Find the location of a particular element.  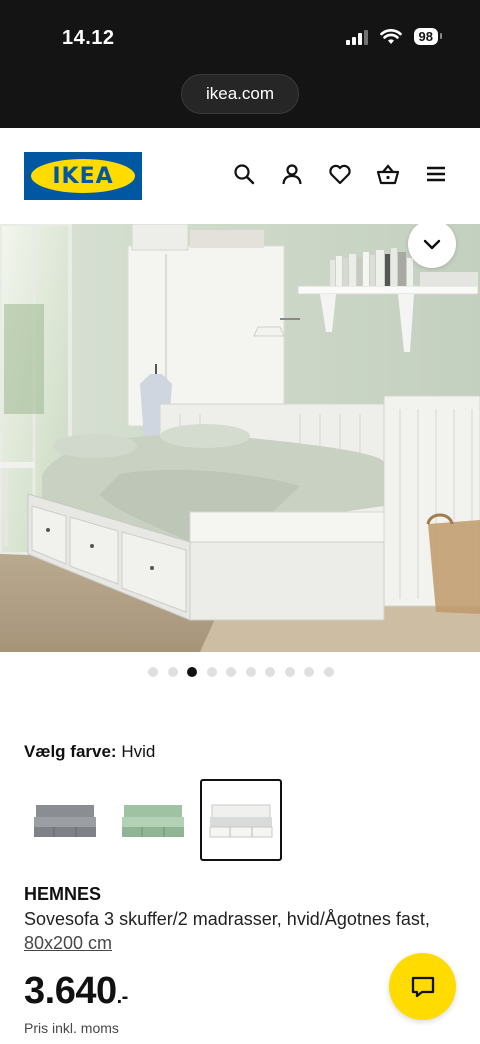

color-swatch-green is located at coordinates (153, 820).